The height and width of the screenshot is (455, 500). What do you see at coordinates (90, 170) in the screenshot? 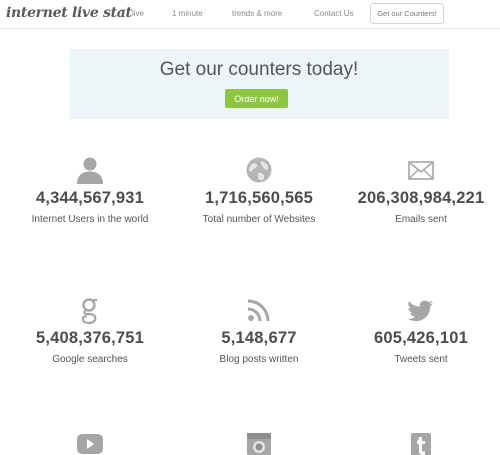
I see `user-icon` at bounding box center [90, 170].